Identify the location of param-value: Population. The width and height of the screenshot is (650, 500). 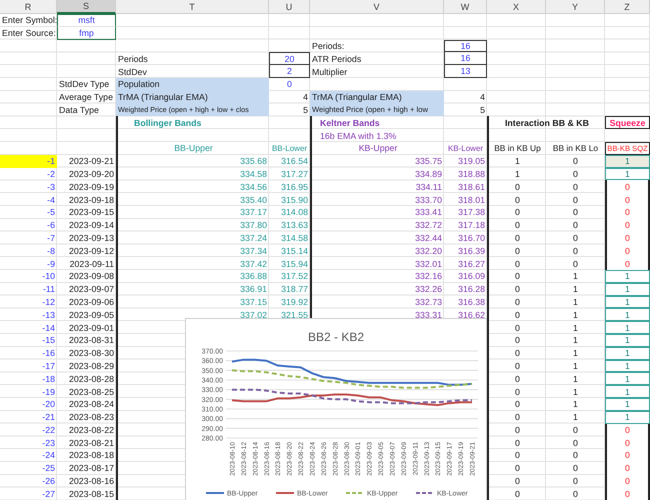
(192, 84).